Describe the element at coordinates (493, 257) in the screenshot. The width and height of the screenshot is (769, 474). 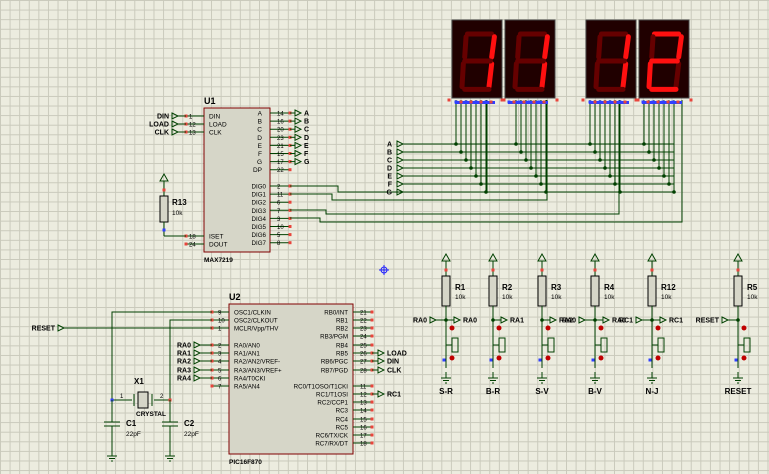
I see `vcc-r2` at that location.